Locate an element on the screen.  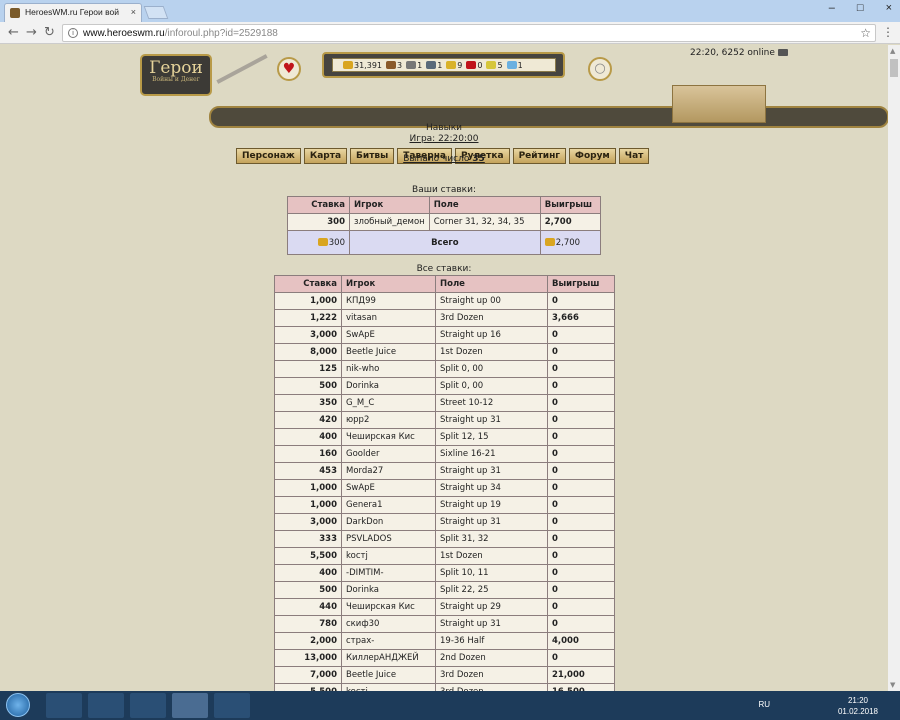
total-label: Всего is located at coordinates (445, 242).